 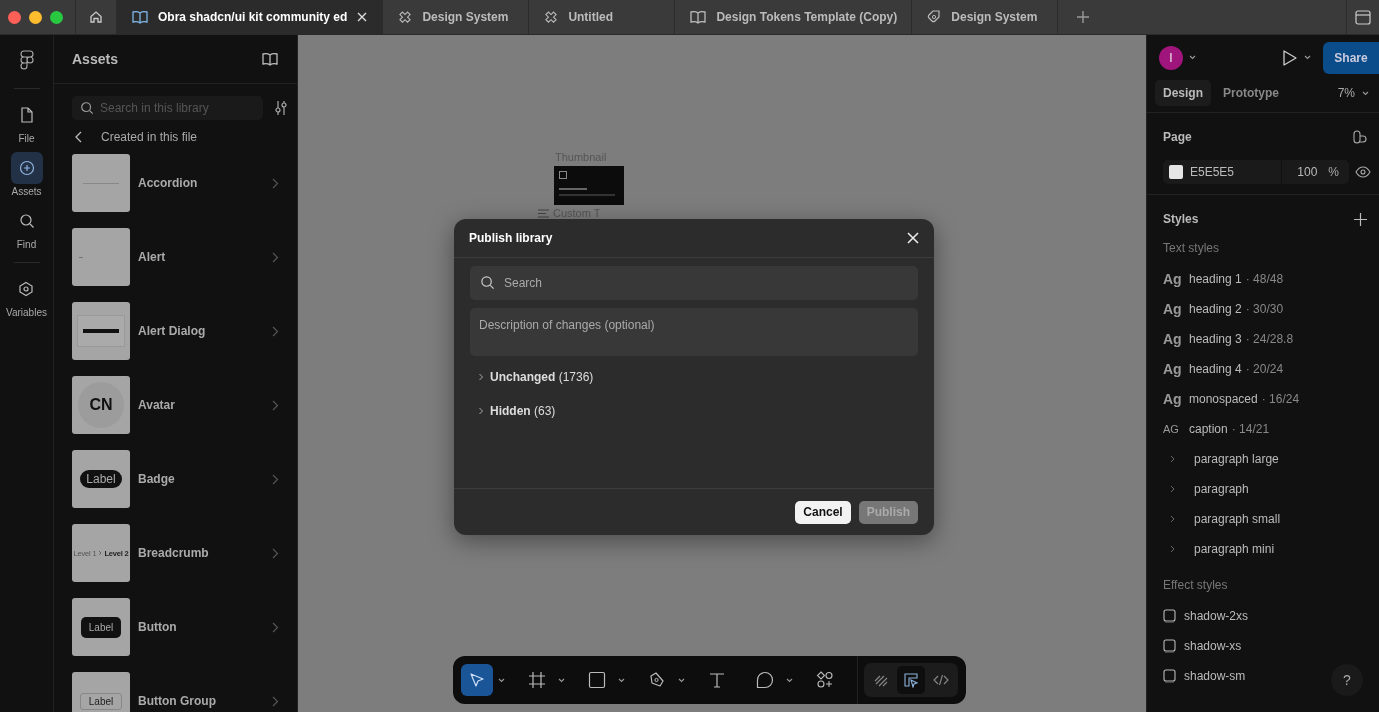 I want to click on text-style-item: AG caption · 14/21, so click(x=1216, y=429).